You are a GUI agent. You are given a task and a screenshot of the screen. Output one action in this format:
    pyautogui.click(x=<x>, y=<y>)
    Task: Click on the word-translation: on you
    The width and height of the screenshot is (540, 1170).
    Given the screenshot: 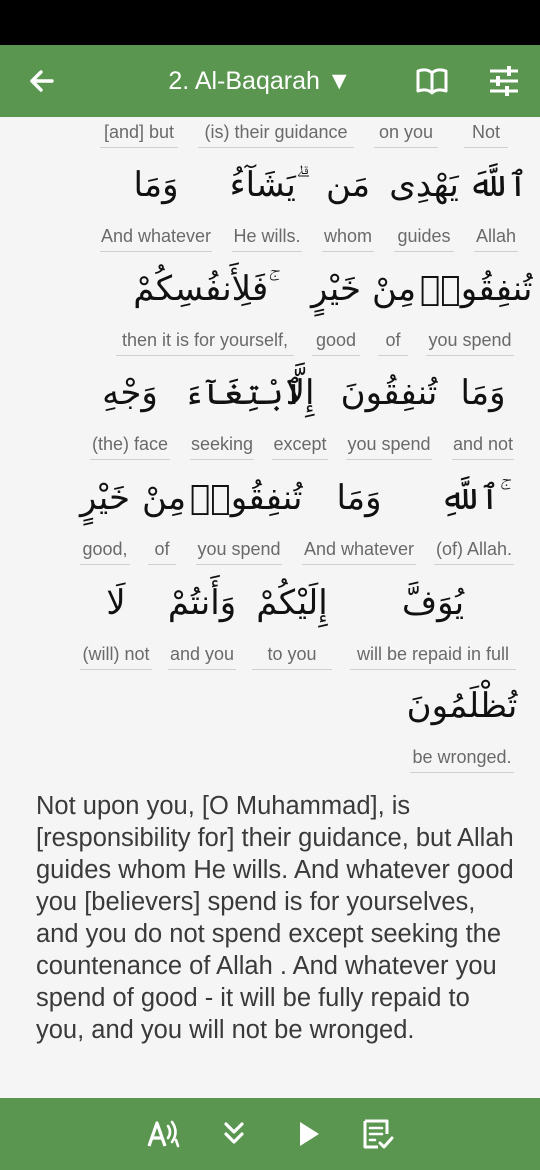 What is the action you would take?
    pyautogui.click(x=406, y=132)
    